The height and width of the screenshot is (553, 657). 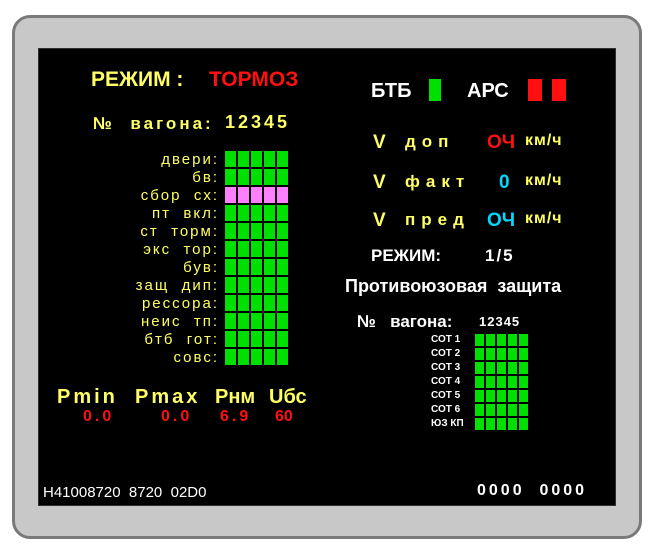 What do you see at coordinates (177, 416) in the screenshot?
I see `p-max-value: 0.0` at bounding box center [177, 416].